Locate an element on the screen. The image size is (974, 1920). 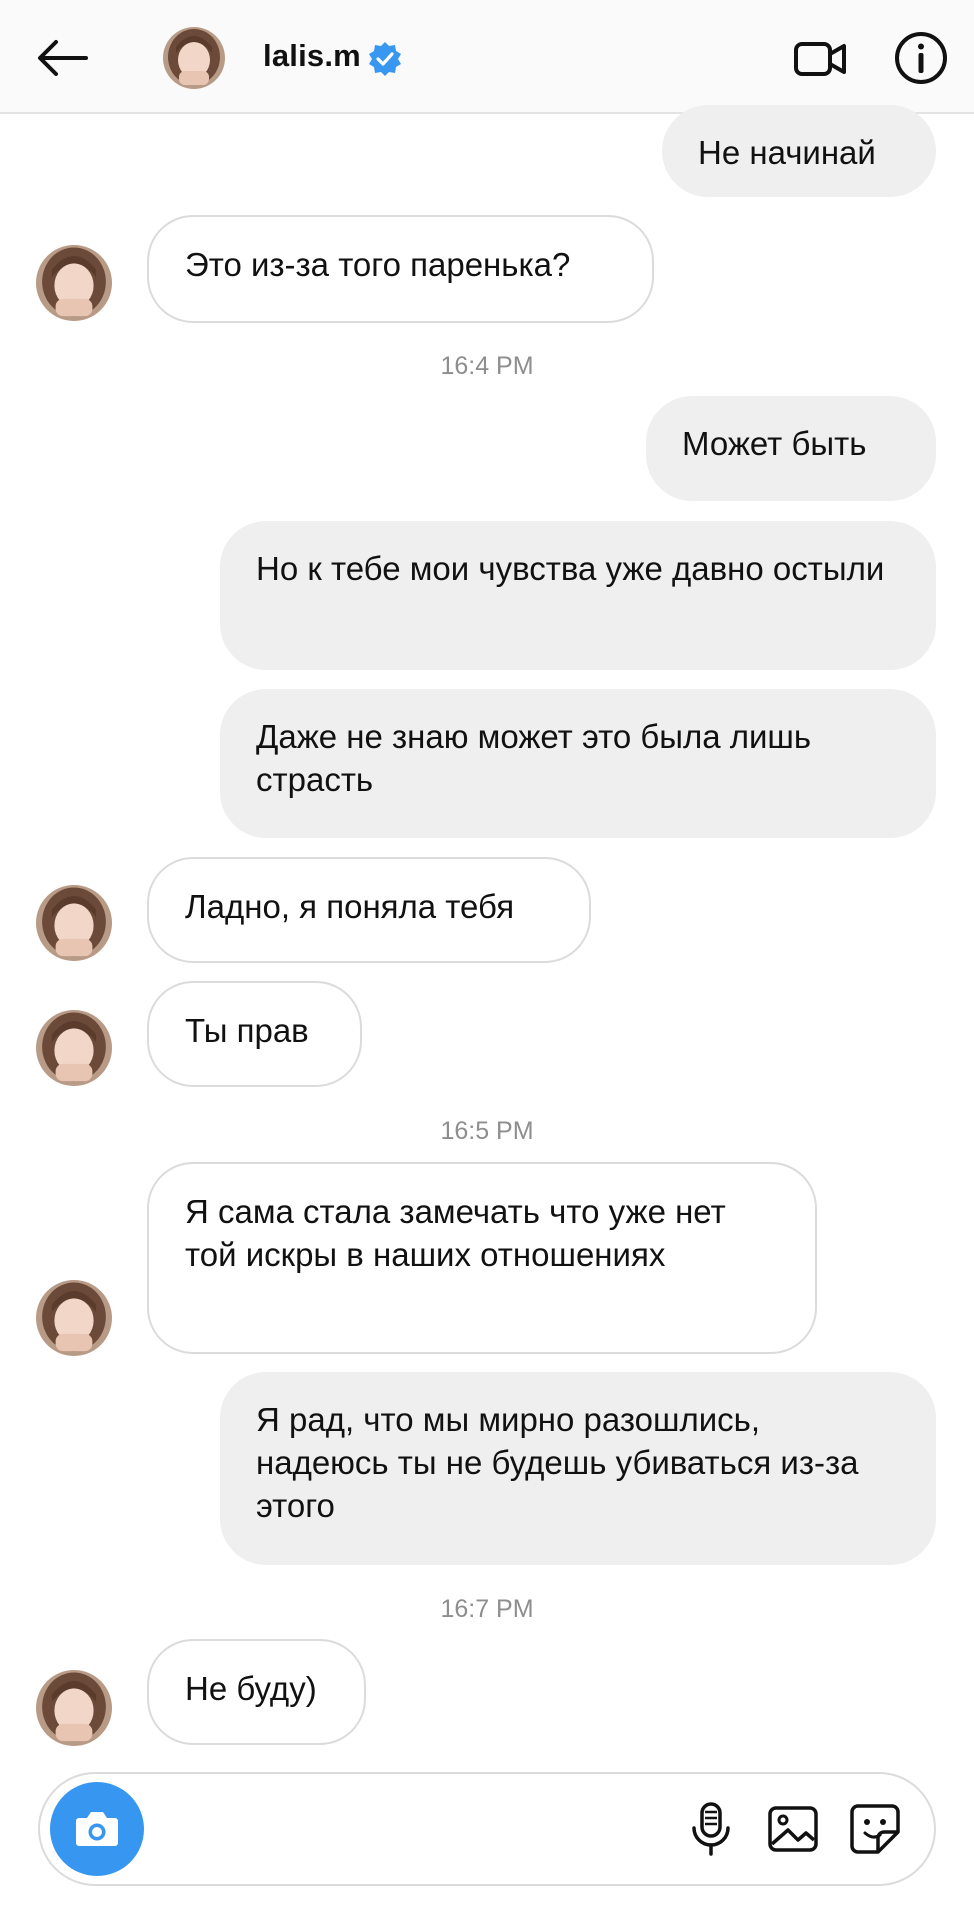
message-bubble-incoming: Ладно, я поняла тебя is located at coordinates (369, 910).